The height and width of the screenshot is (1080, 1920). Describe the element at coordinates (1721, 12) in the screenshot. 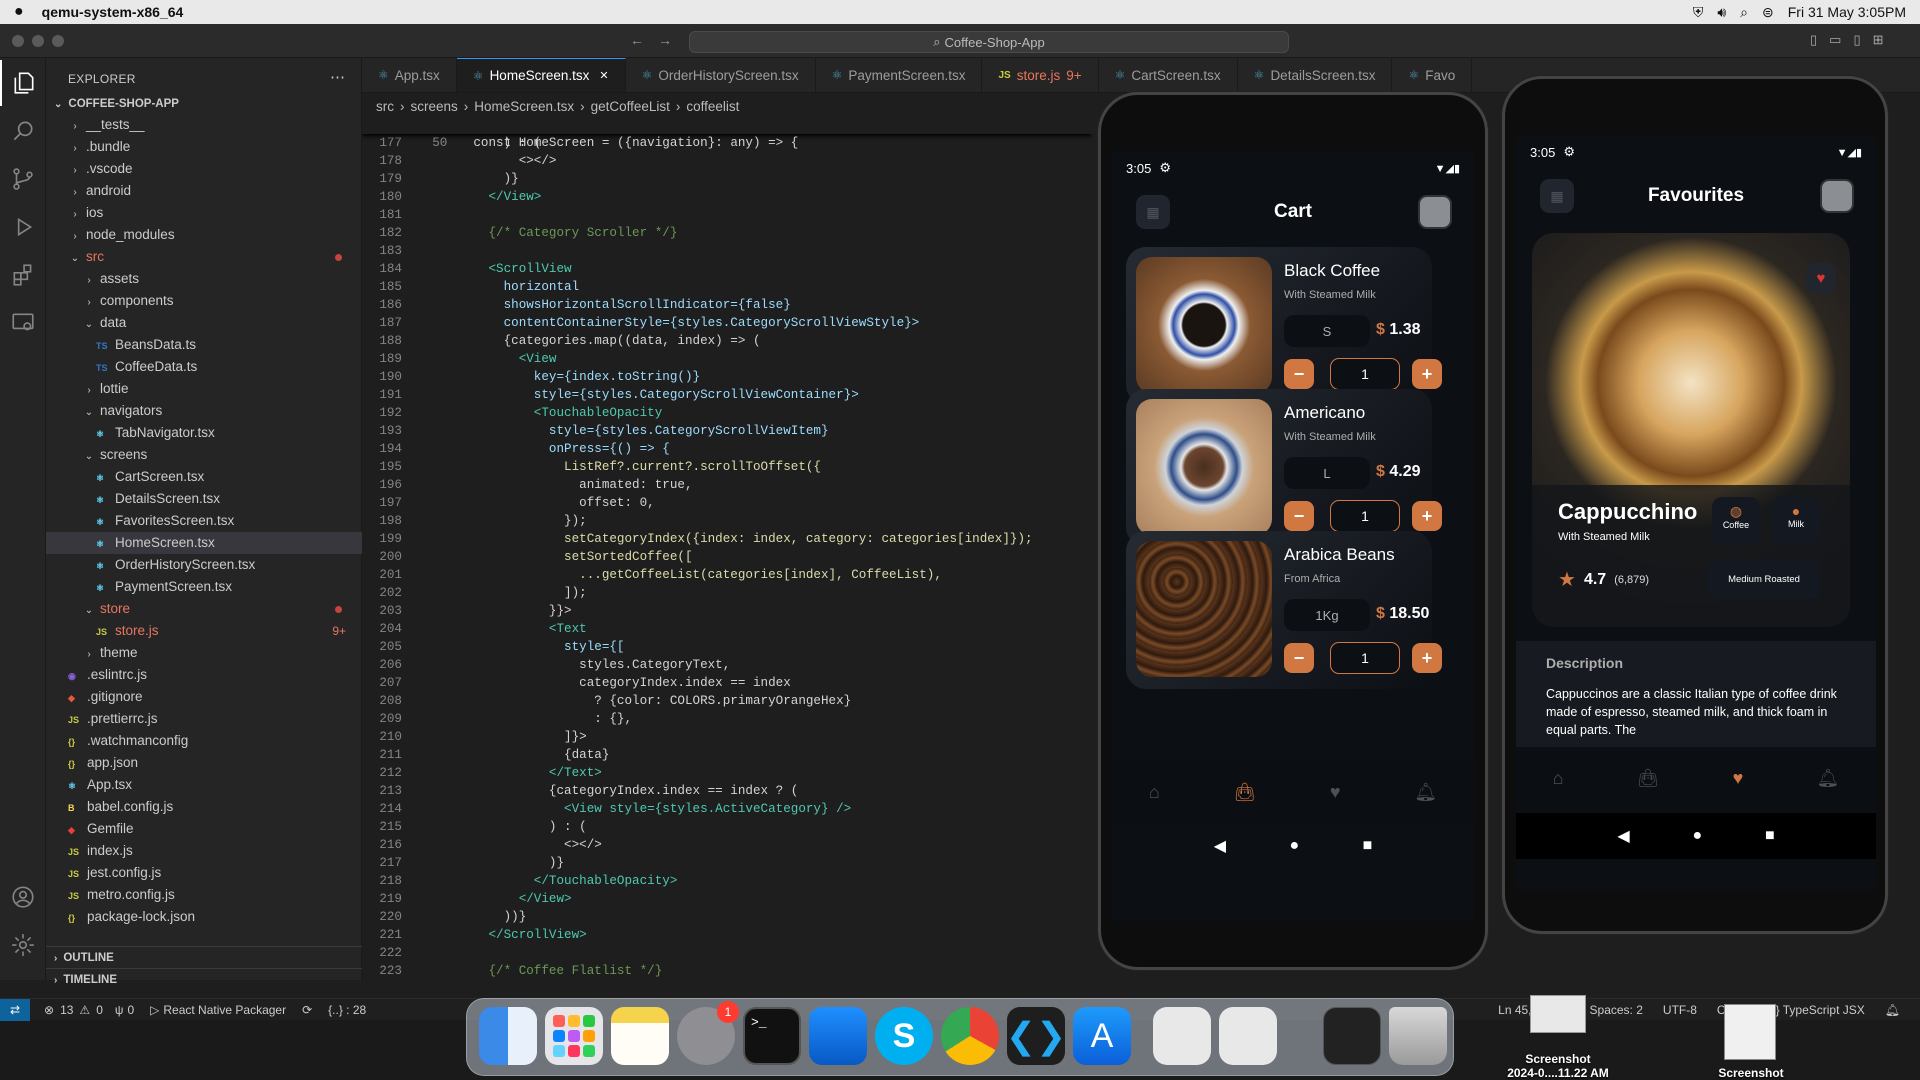

I see `volume-icon: 🔊︎` at that location.